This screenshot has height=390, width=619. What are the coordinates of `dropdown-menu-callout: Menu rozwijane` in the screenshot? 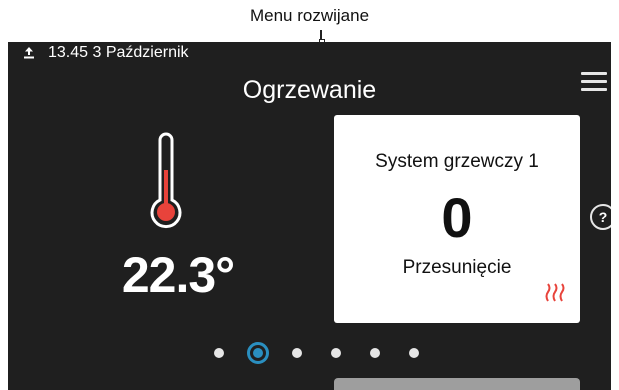 It's located at (309, 15).